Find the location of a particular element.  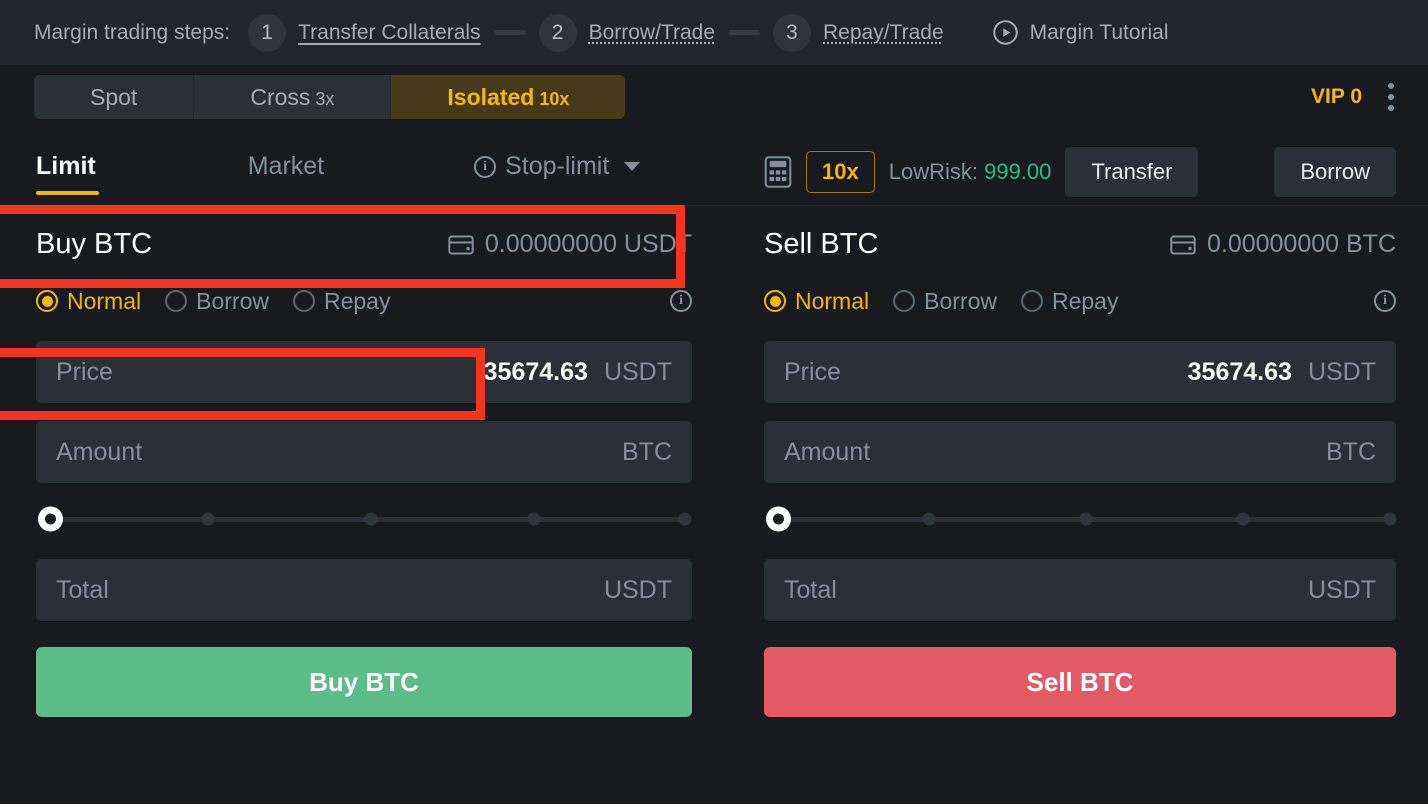

buy-radio-normal: Normal is located at coordinates (88, 301).